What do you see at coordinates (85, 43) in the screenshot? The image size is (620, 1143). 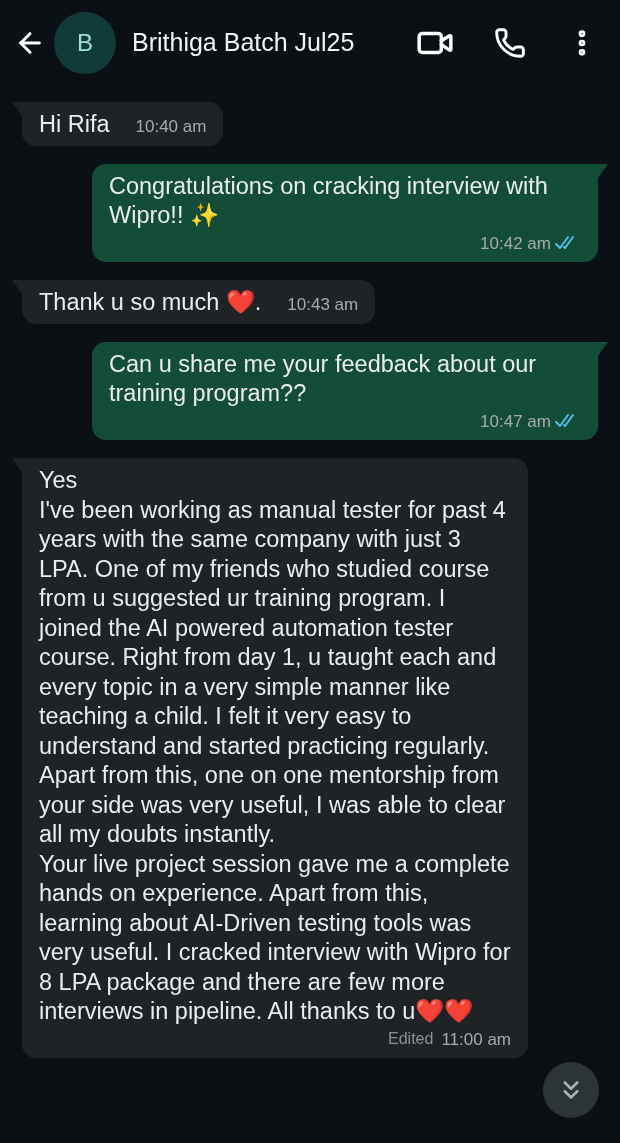 I see `avatar: B` at bounding box center [85, 43].